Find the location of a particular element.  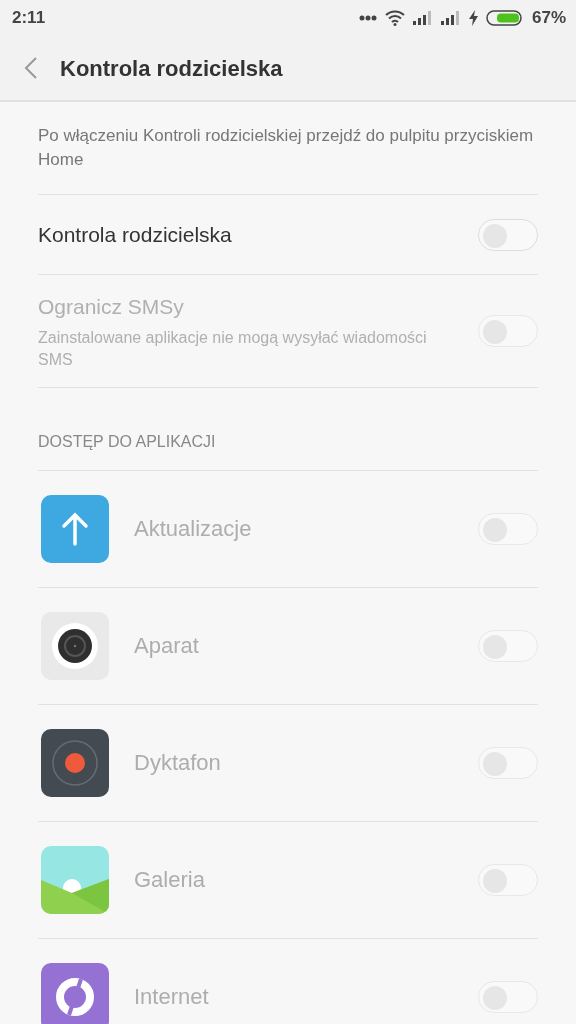

gallery-app-icon is located at coordinates (75, 879).